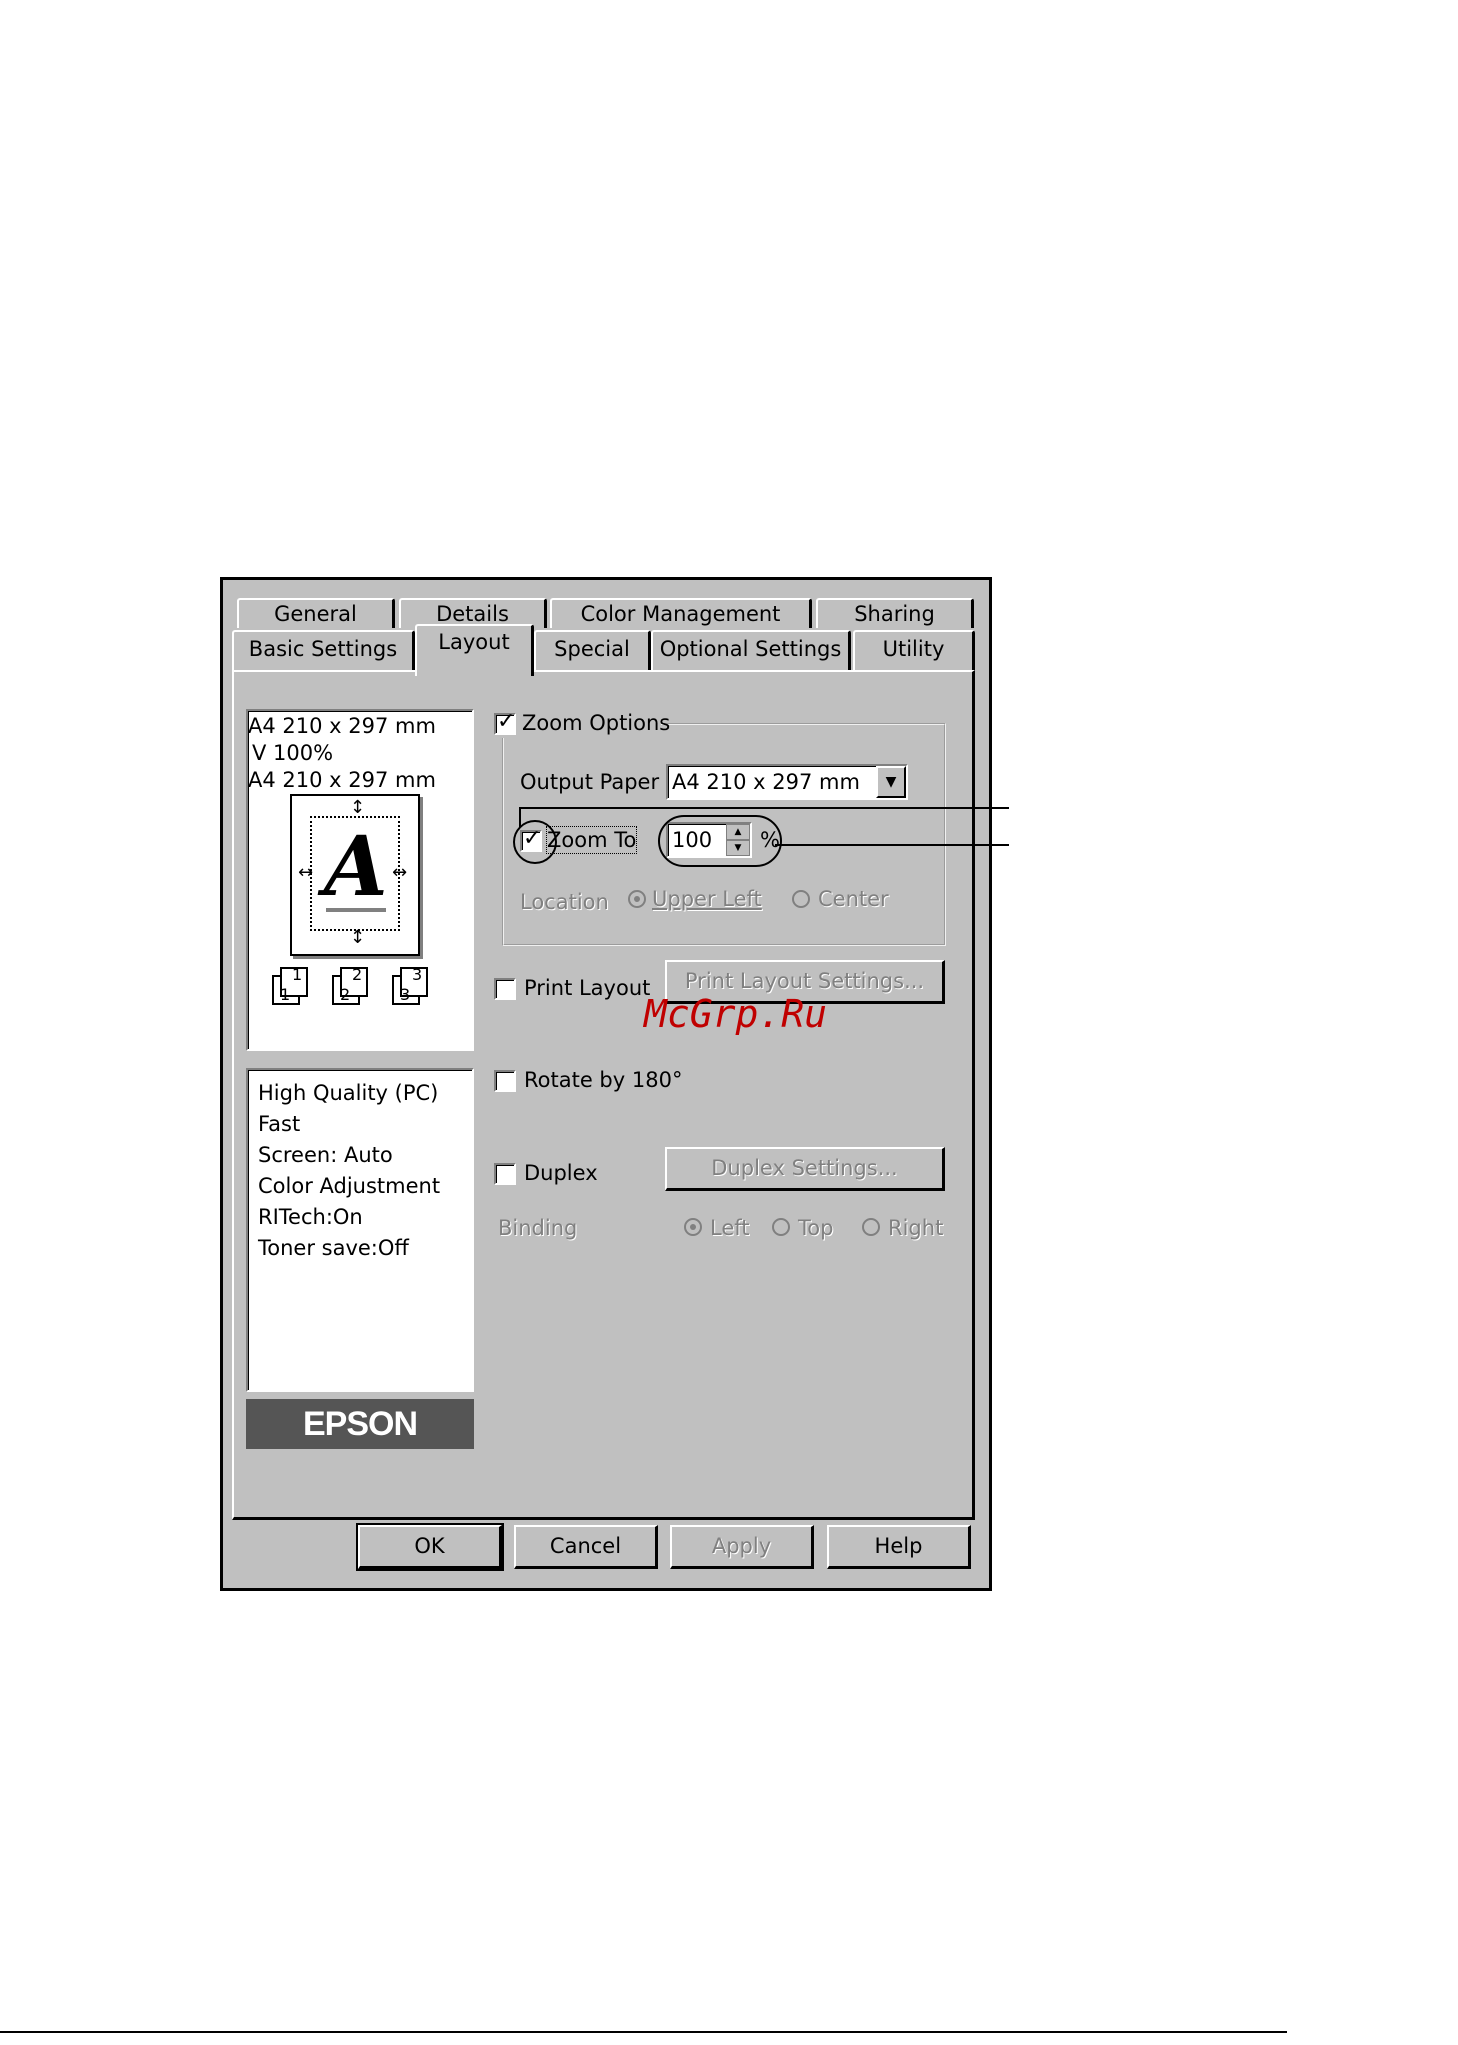 Image resolution: width=1458 pixels, height=2045 pixels. What do you see at coordinates (310, 1217) in the screenshot?
I see `summary-line: RITech:On` at bounding box center [310, 1217].